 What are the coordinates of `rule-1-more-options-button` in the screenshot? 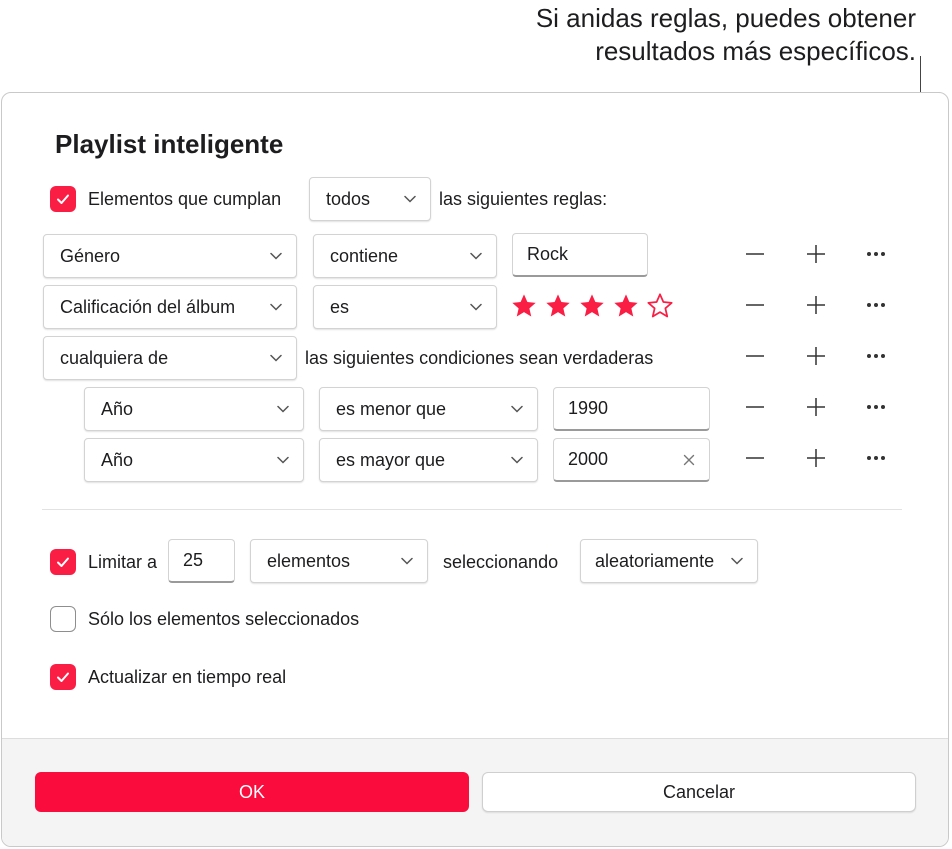 It's located at (876, 254).